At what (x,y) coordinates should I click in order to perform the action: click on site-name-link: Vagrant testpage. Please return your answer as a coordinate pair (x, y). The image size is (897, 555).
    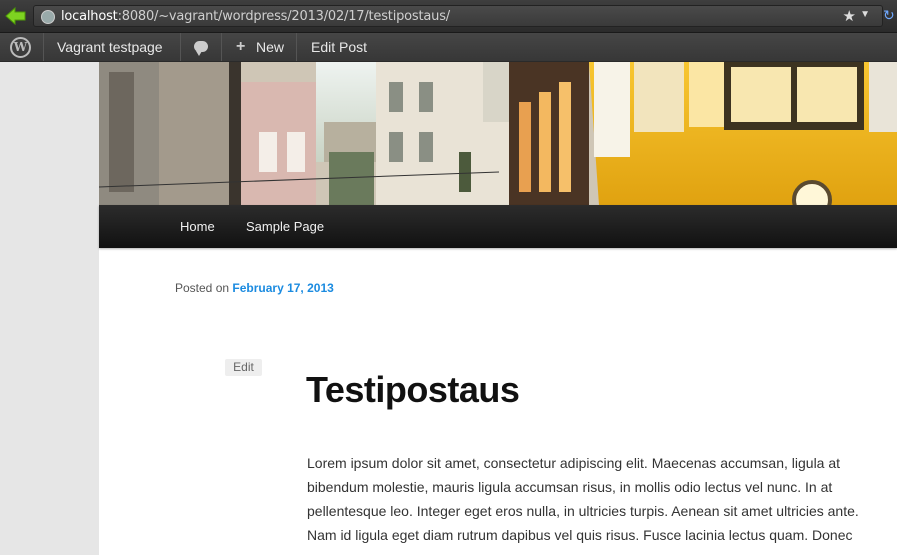
    Looking at the image, I should click on (110, 47).